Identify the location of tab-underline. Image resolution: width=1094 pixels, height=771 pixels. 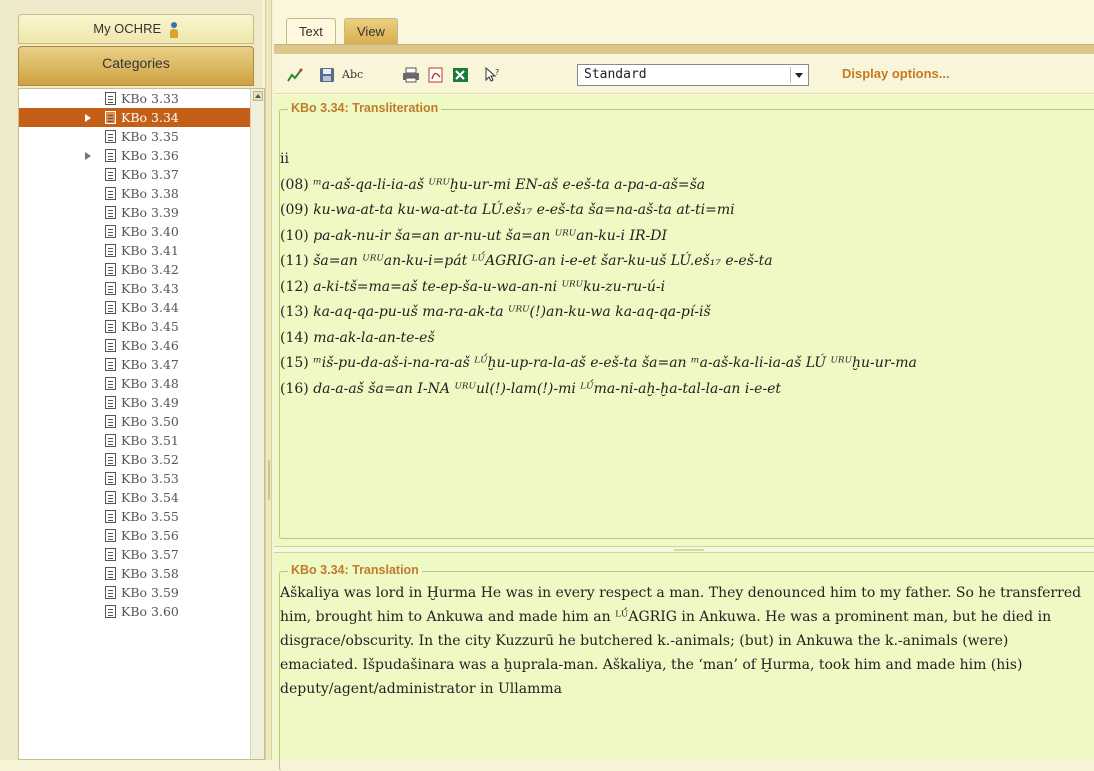
(684, 49).